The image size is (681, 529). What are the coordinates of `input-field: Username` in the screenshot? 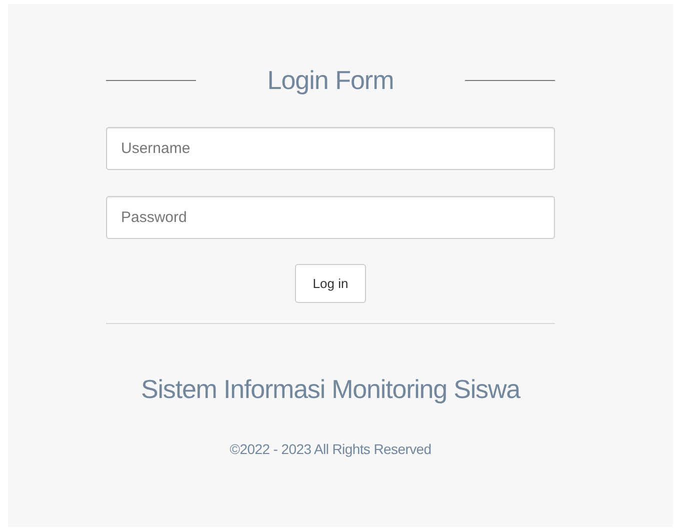 It's located at (330, 148).